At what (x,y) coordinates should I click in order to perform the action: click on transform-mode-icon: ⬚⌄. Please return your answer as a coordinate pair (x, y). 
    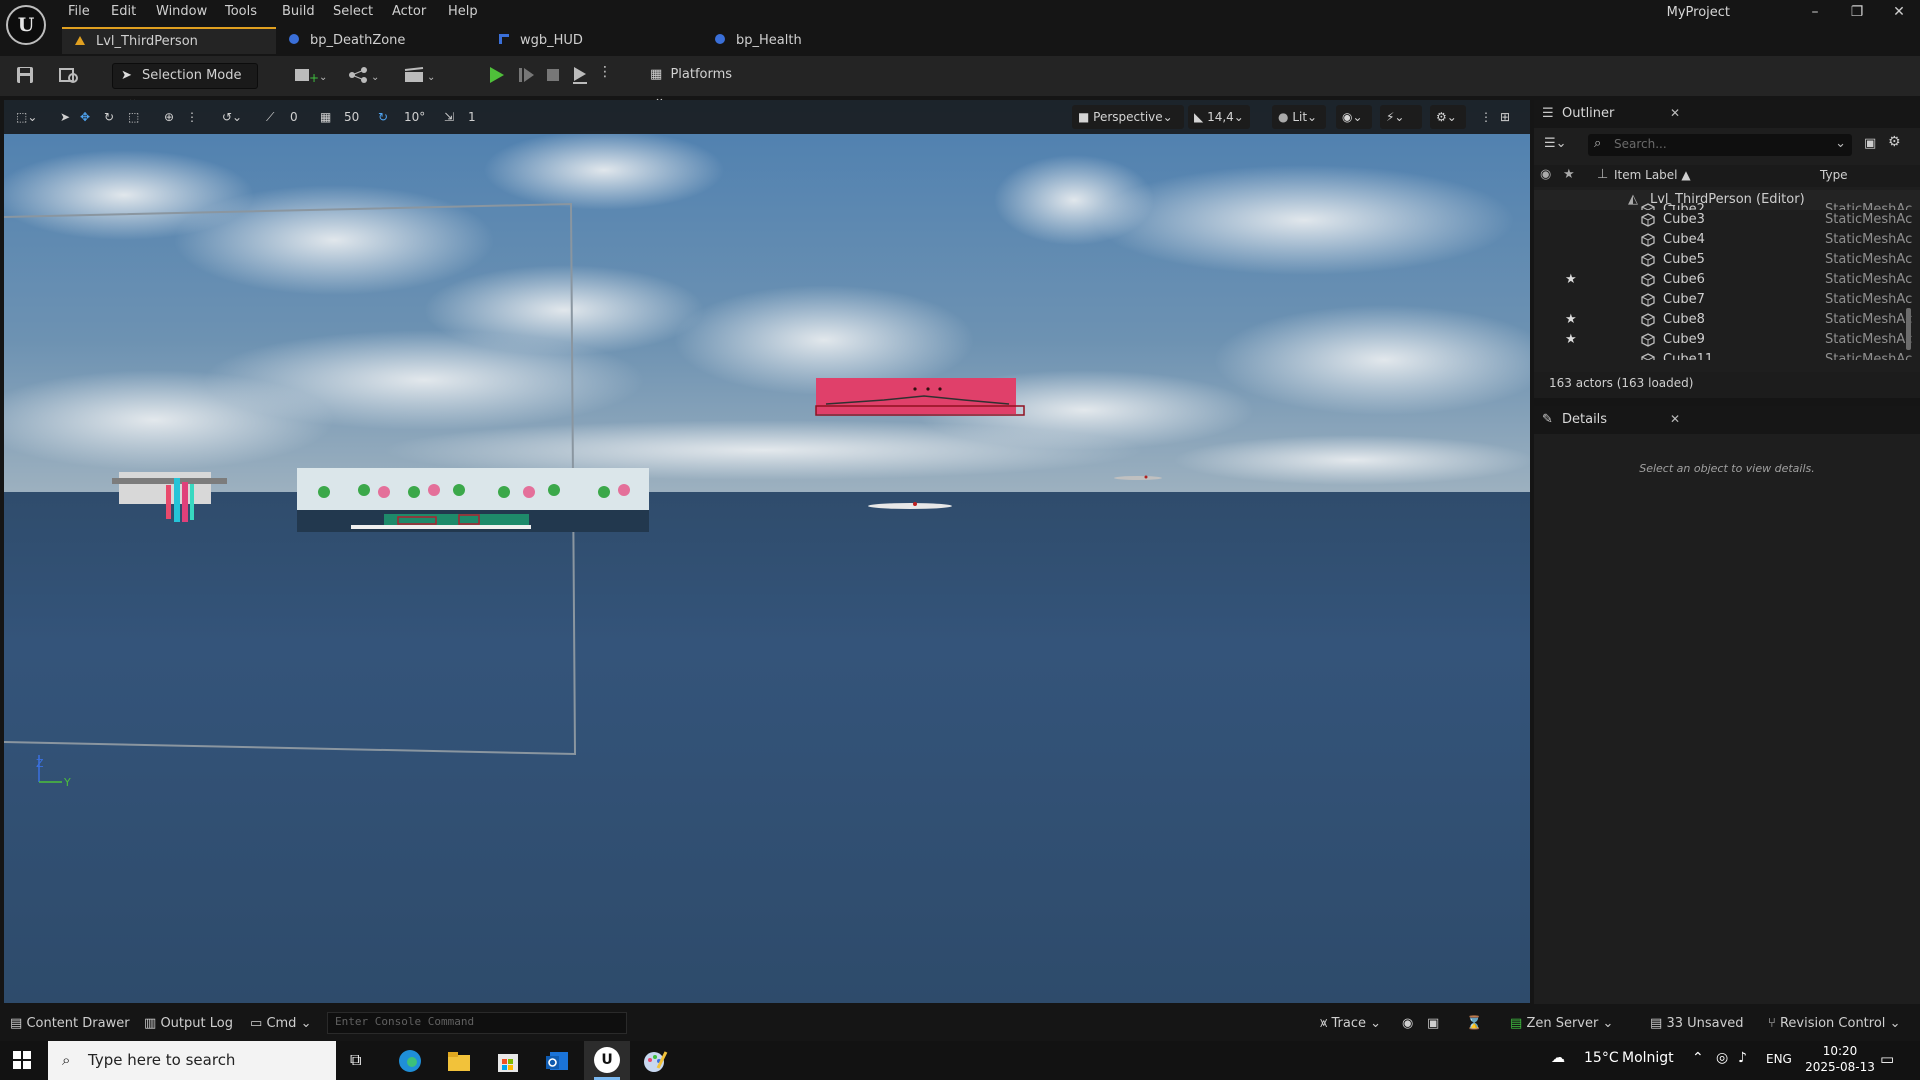
    Looking at the image, I should click on (26, 117).